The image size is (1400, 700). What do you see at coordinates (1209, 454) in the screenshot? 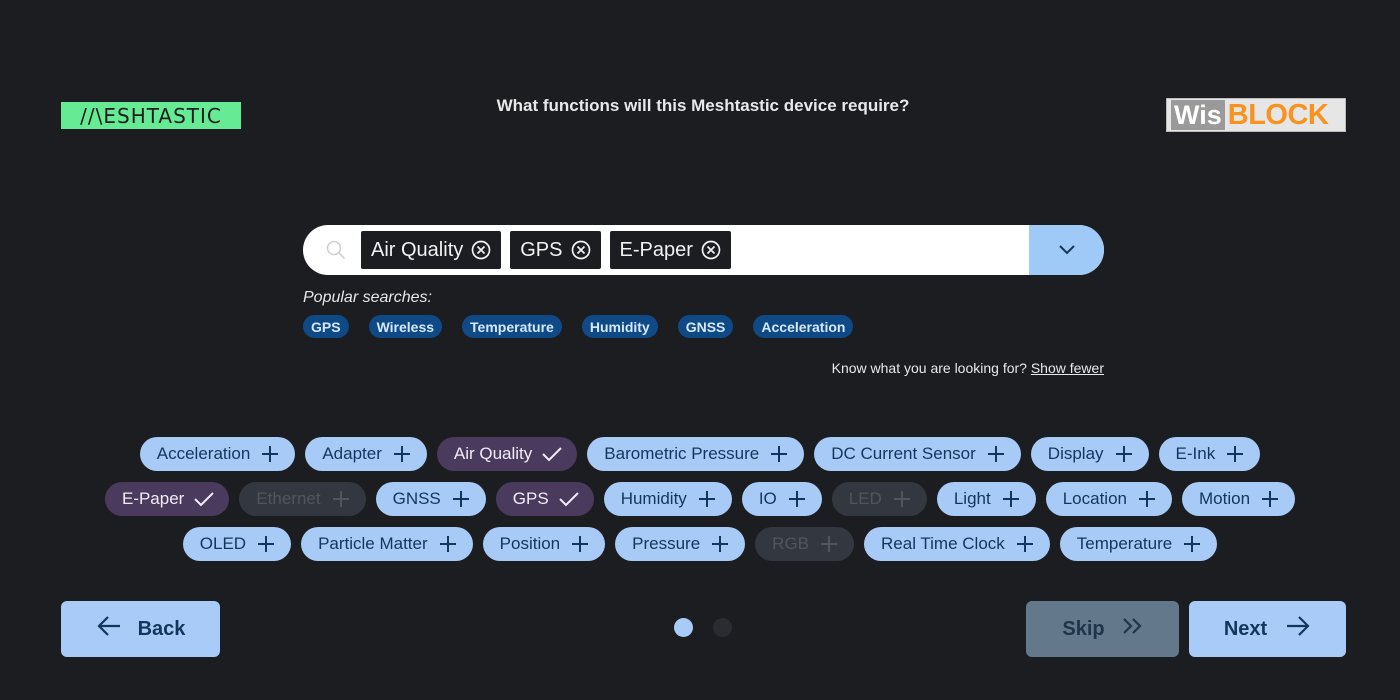
I see `tag-e-ink: E-Ink` at bounding box center [1209, 454].